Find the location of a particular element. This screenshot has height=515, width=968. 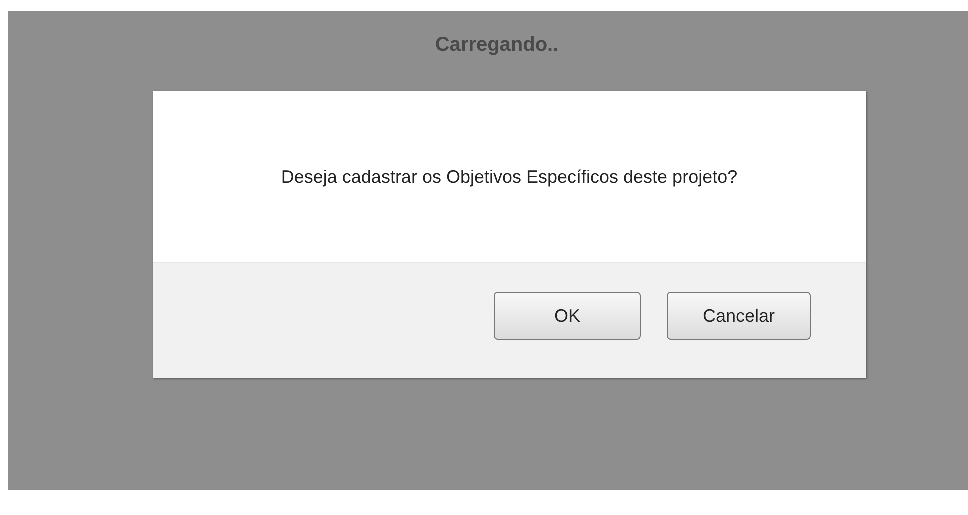

dialog-message: Deseja cadastrar os Objetivos Específicos deste projeto? is located at coordinates (509, 177).